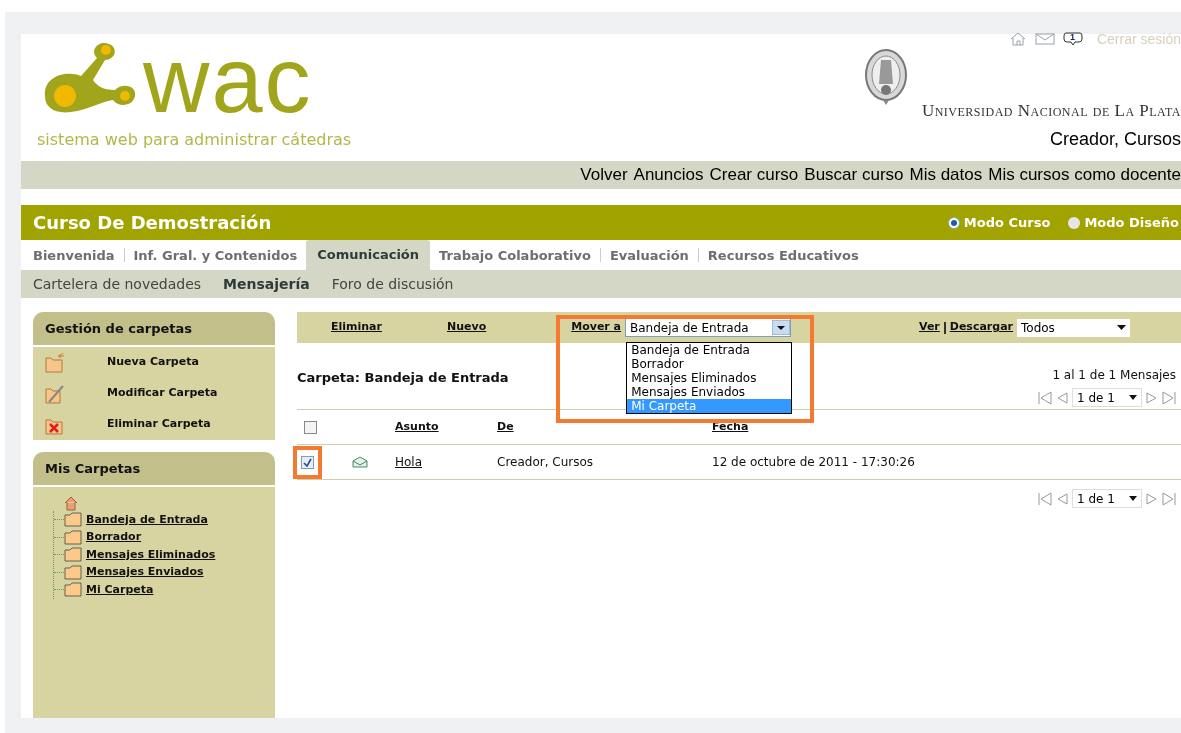 The width and height of the screenshot is (1181, 733). Describe the element at coordinates (409, 462) in the screenshot. I see `message-subject-link: Hola` at that location.